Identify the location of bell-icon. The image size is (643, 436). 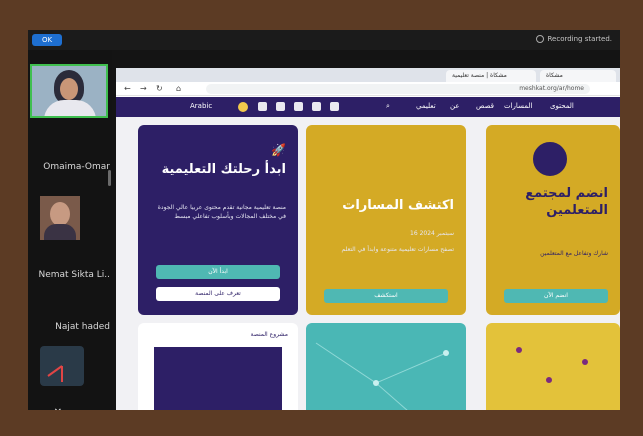
(262, 106).